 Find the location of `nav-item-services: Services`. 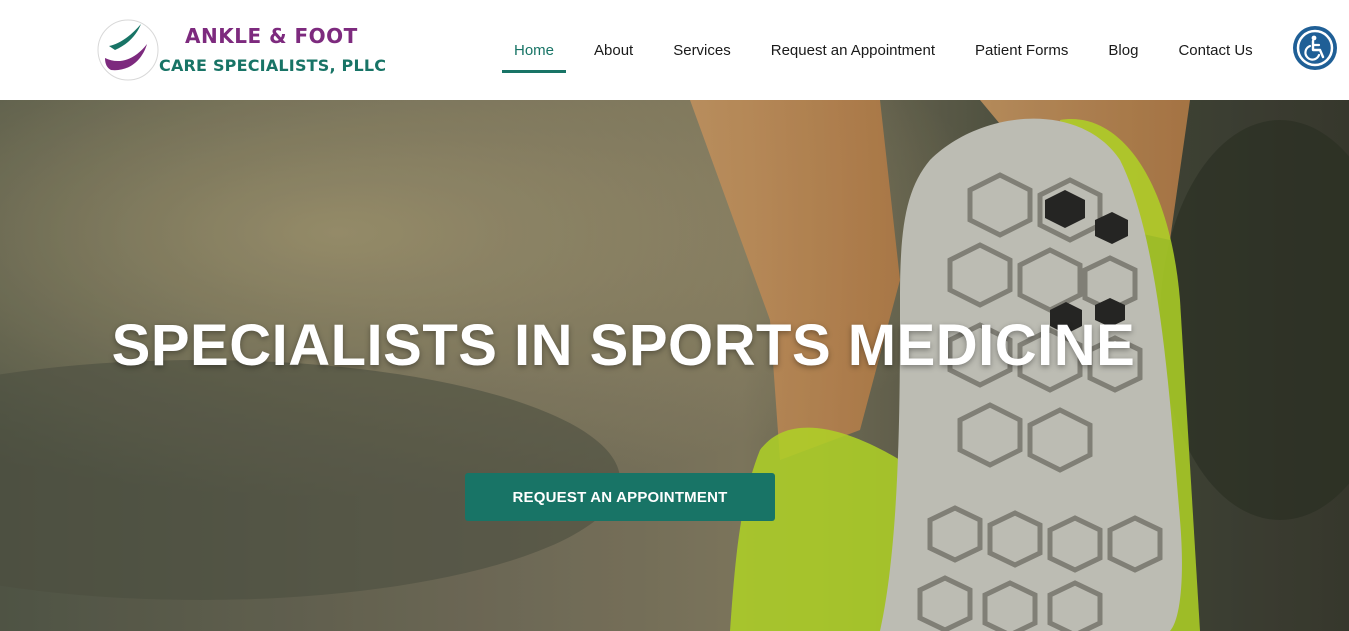

nav-item-services: Services is located at coordinates (702, 50).